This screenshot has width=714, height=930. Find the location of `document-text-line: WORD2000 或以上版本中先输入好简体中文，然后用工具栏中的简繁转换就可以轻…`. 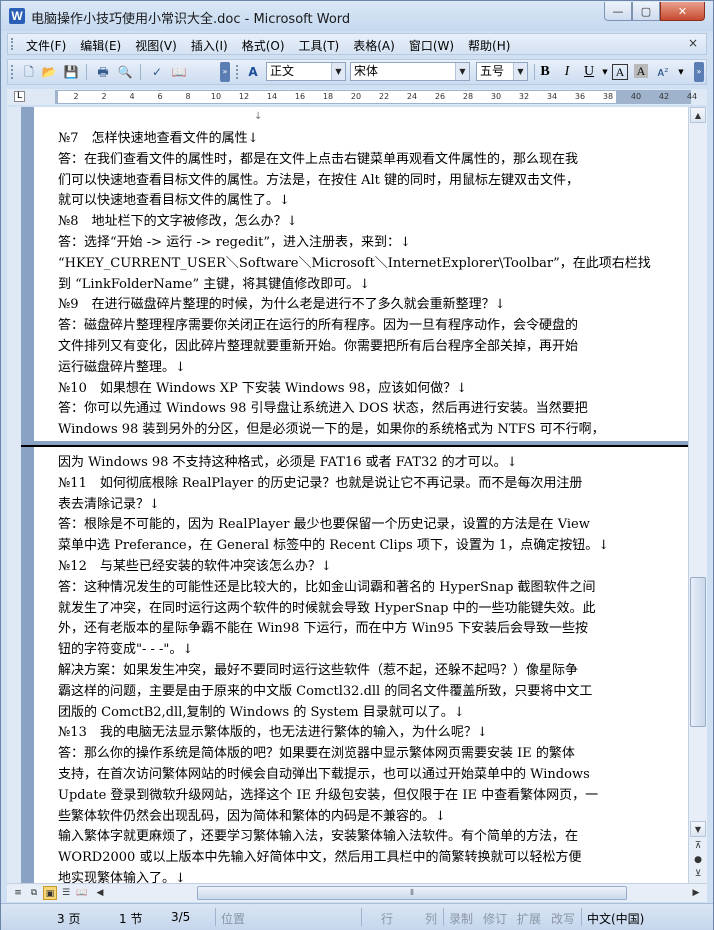

document-text-line: WORD2000 或以上版本中先输入好简体中文，然后用工具栏中的简繁转换就可以轻… is located at coordinates (338, 858).